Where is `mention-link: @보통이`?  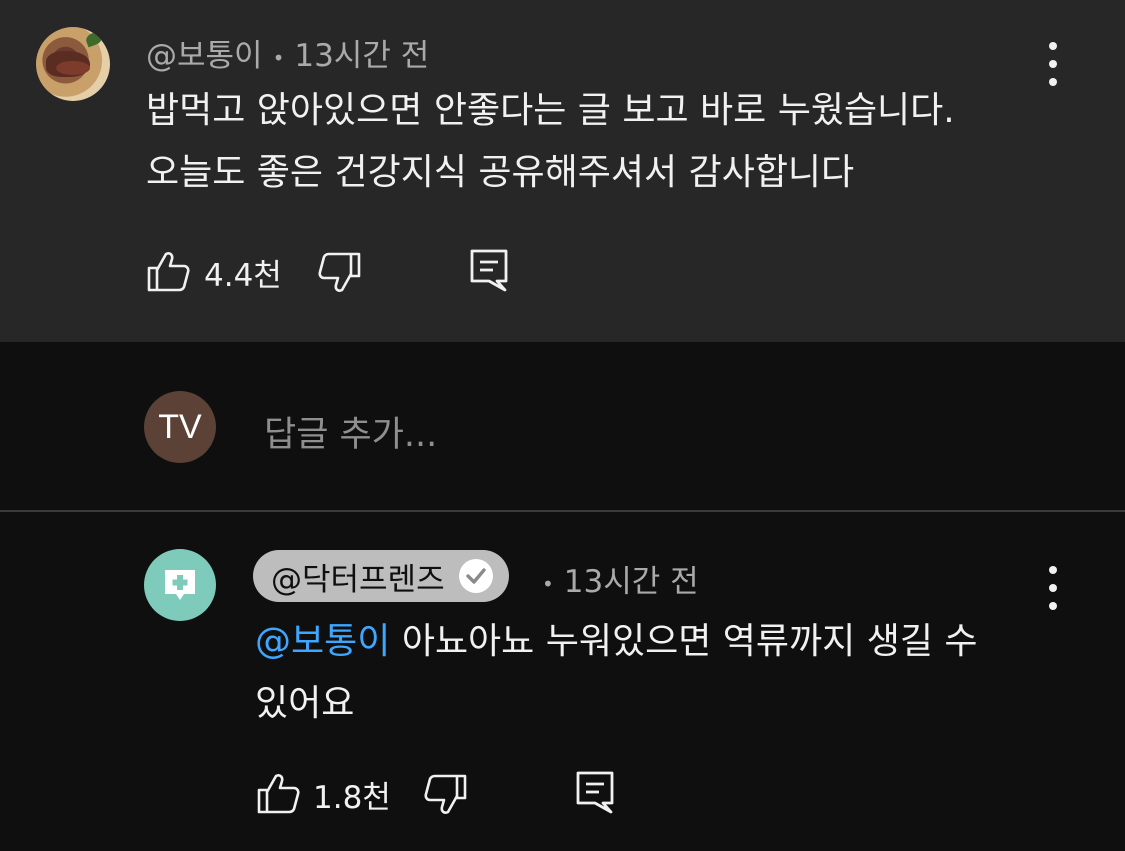 mention-link: @보통이 is located at coordinates (322, 641).